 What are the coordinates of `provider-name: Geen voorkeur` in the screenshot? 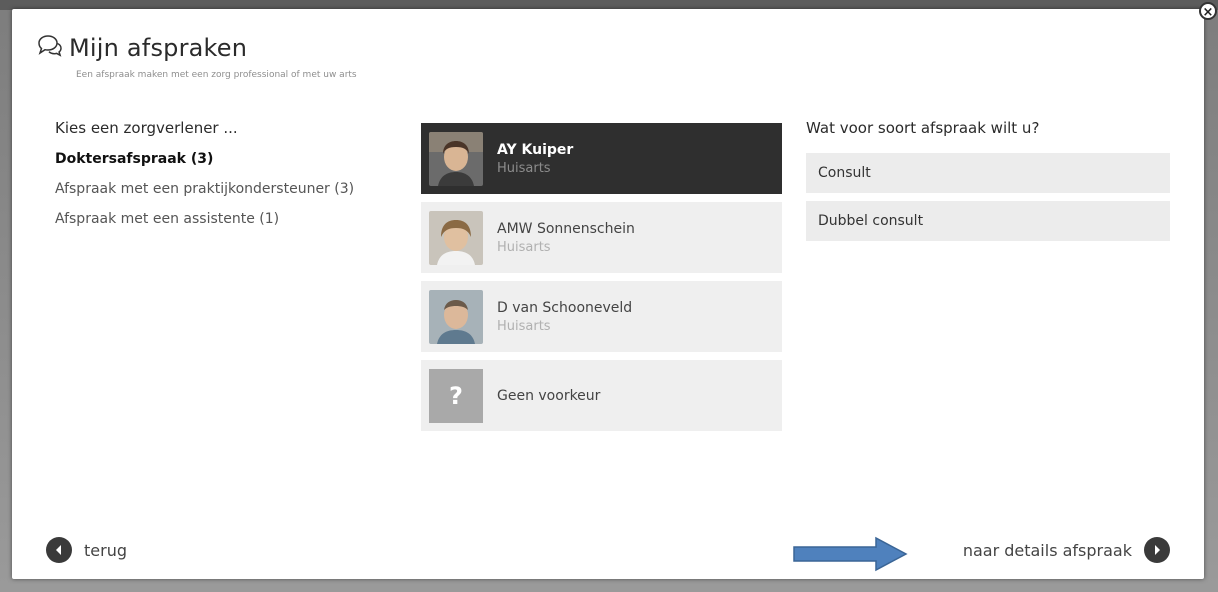 It's located at (549, 395).